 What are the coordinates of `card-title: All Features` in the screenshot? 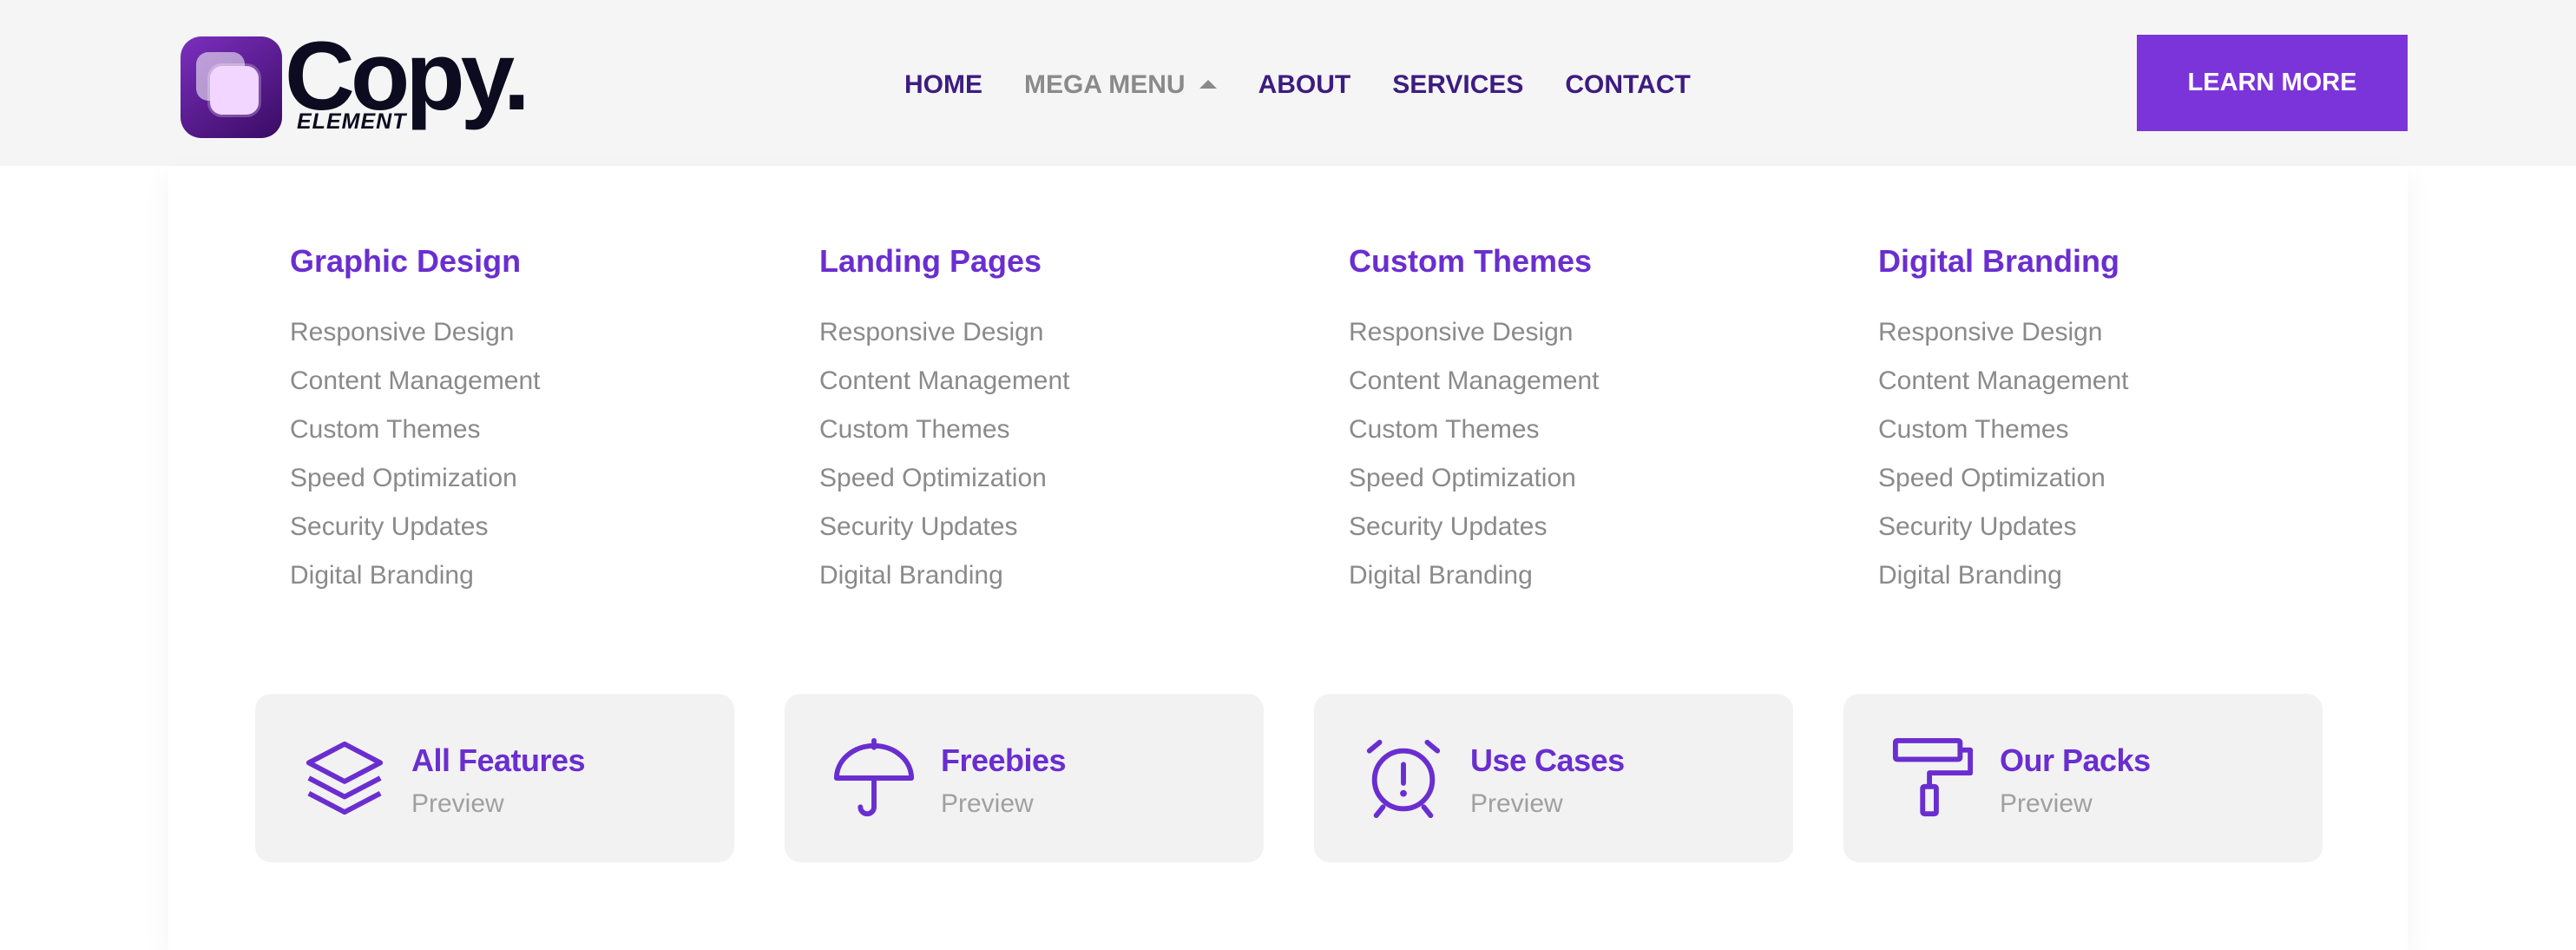 It's located at (498, 760).